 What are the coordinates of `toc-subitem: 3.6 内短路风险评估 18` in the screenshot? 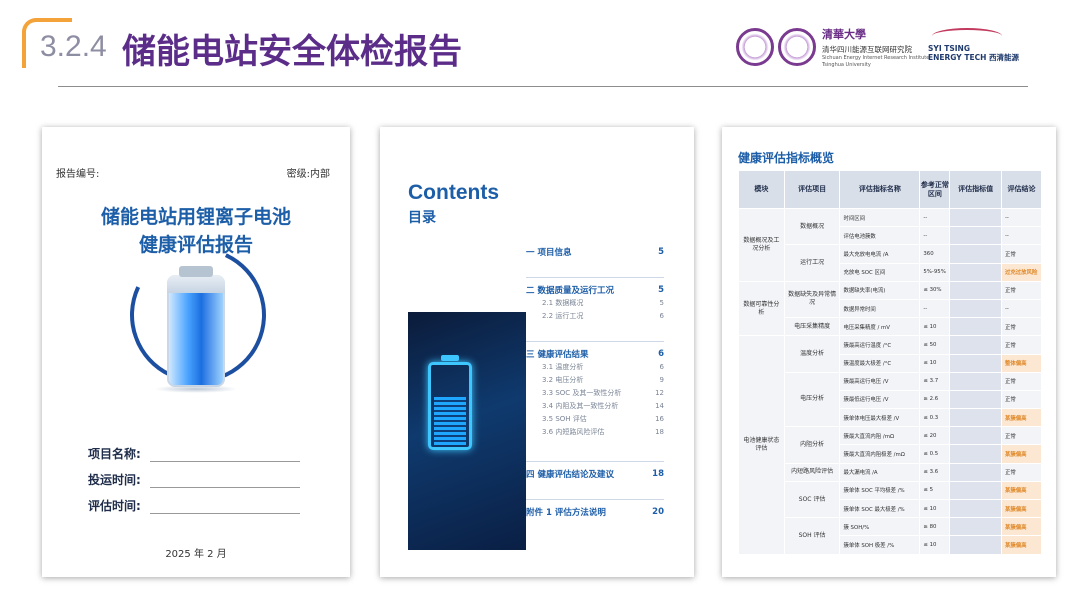 It's located at (595, 431).